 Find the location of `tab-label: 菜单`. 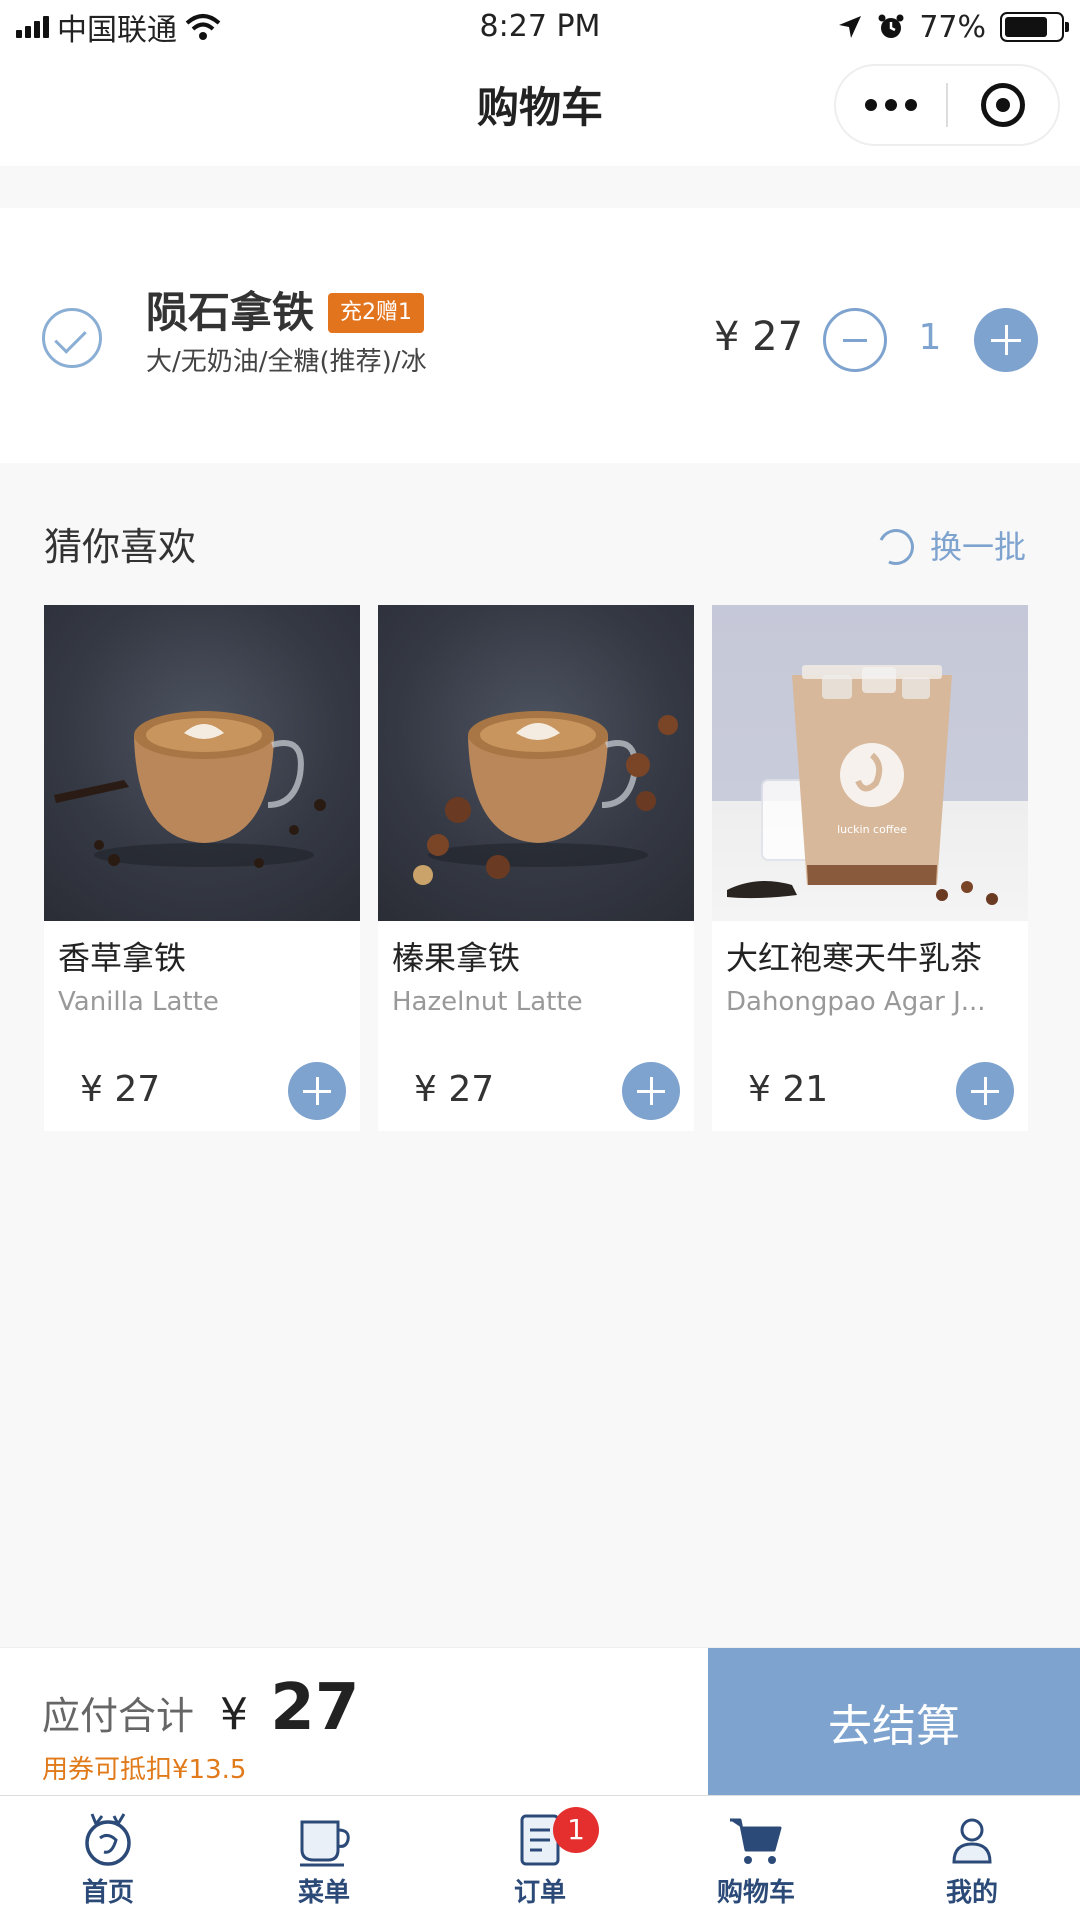

tab-label: 菜单 is located at coordinates (323, 1893).